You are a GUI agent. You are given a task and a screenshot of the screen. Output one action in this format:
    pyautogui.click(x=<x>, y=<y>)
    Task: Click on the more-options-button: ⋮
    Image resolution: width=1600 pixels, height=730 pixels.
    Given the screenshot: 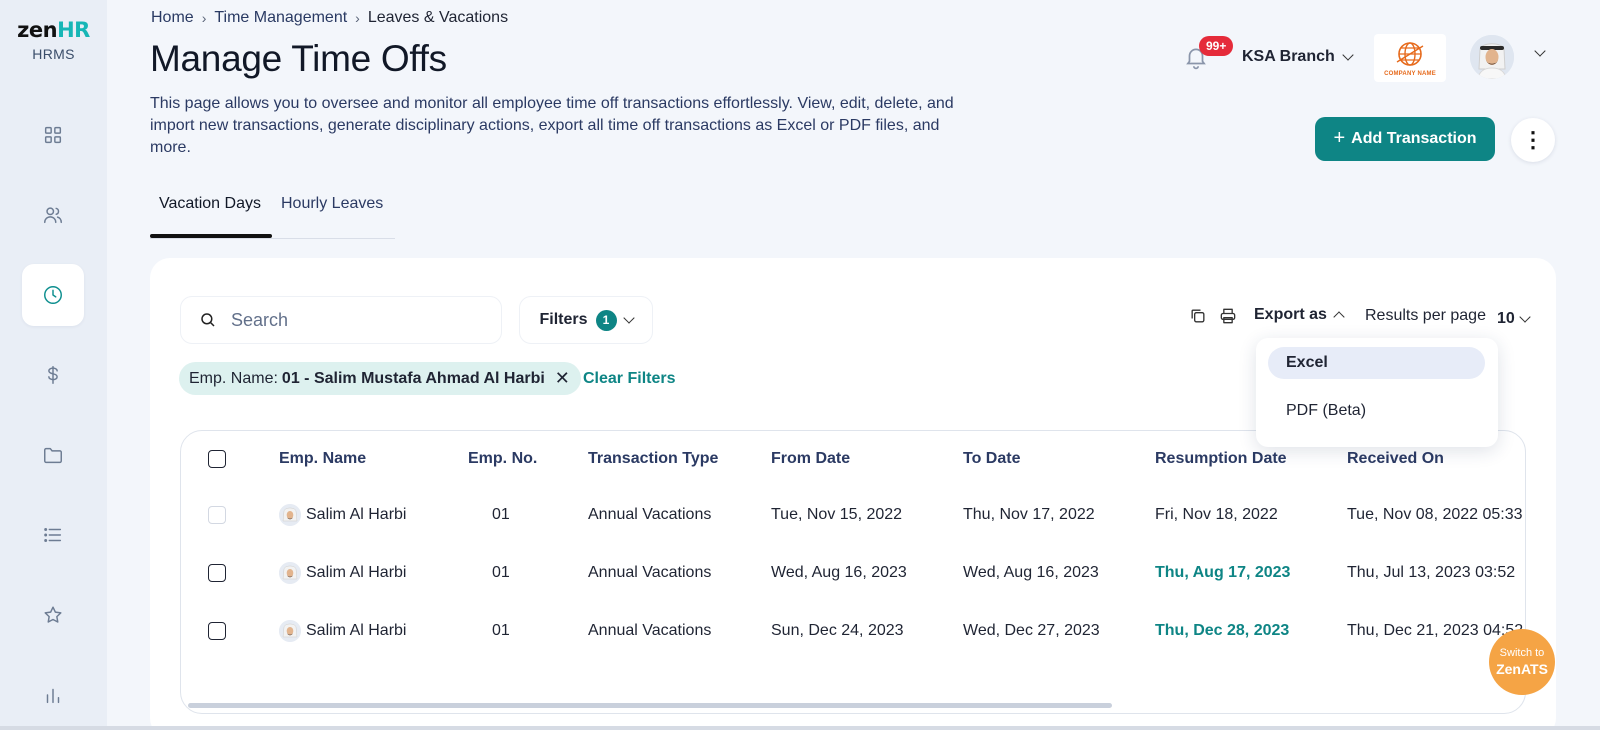 What is the action you would take?
    pyautogui.click(x=1533, y=140)
    